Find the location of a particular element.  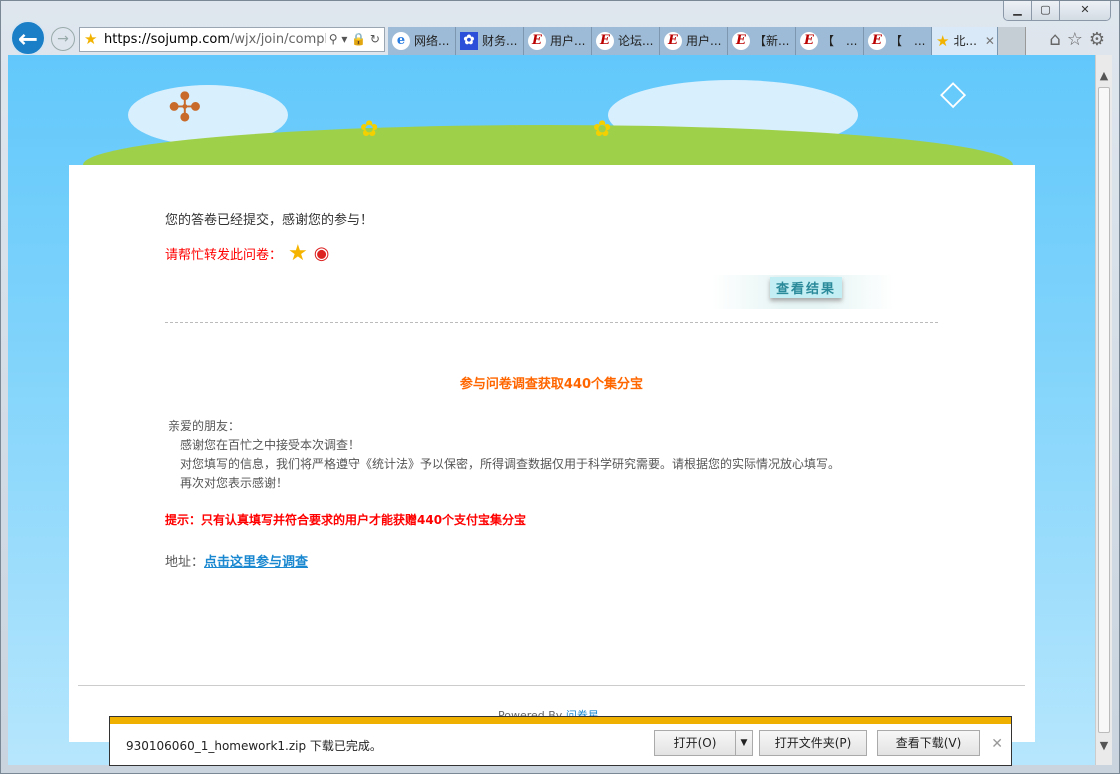

window-controls: ▁ ▢ ✕ is located at coordinates (1057, 11).